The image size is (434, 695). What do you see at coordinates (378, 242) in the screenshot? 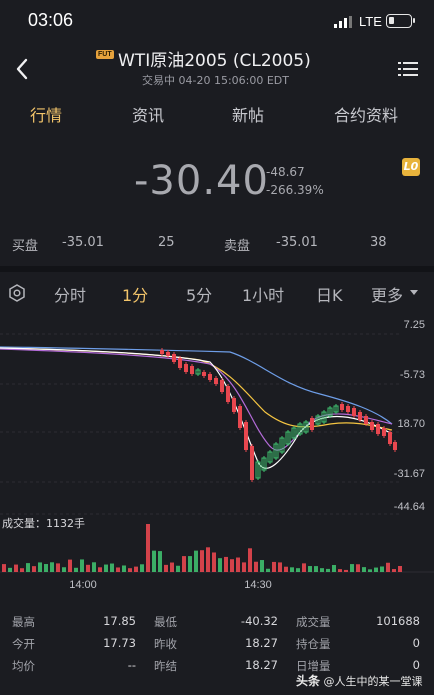
I see `ask-size: 38` at bounding box center [378, 242].